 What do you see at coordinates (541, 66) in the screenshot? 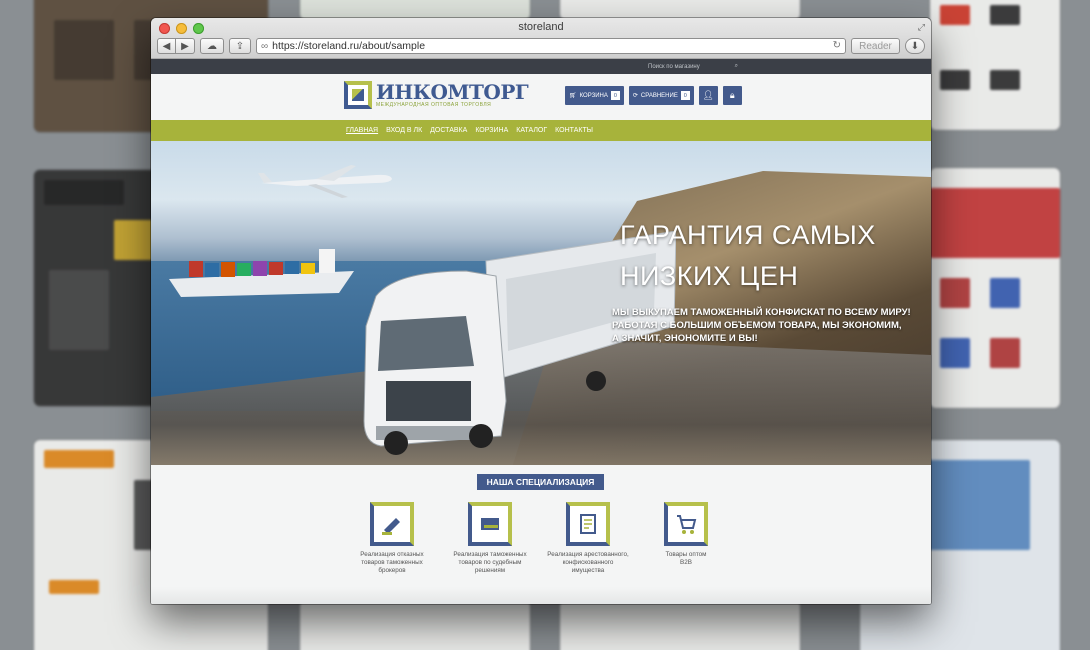
I see `site-topbar: Поиск по магазину ⌕` at bounding box center [541, 66].